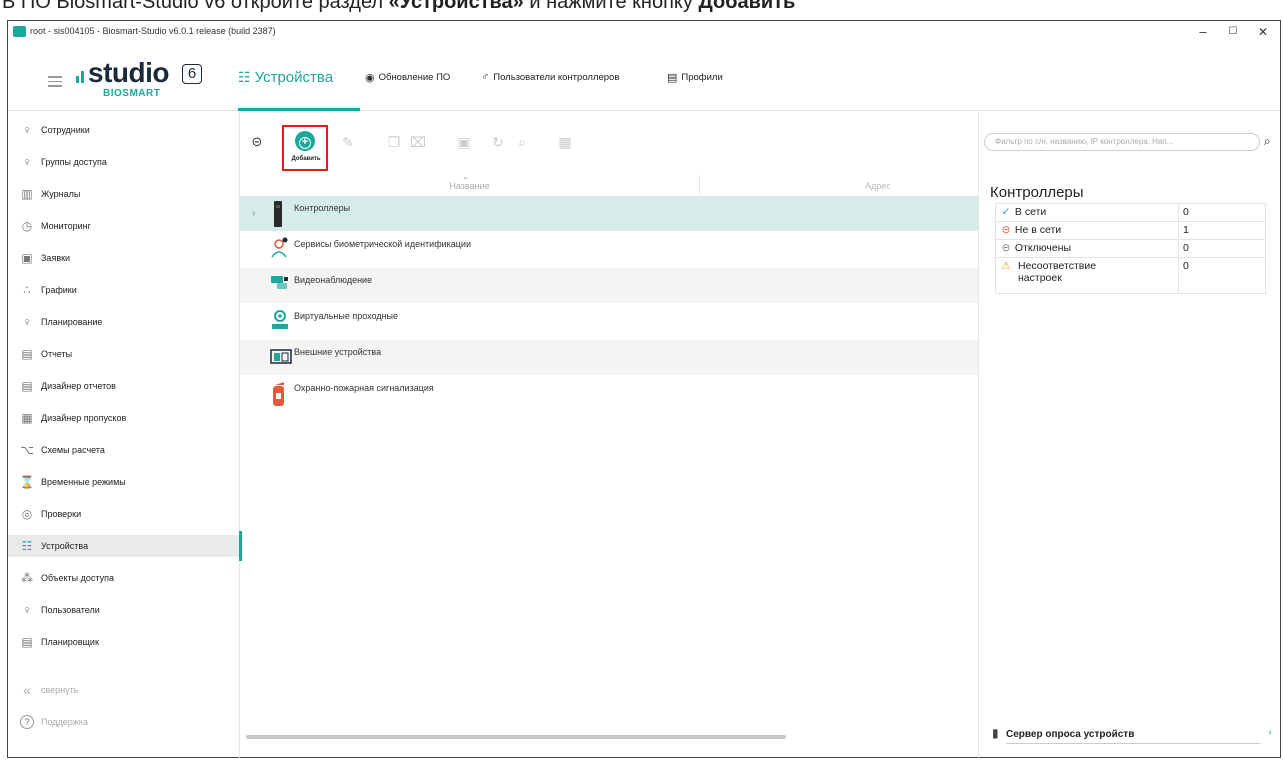 This screenshot has width=1283, height=760. Describe the element at coordinates (878, 186) in the screenshot. I see `column-address-header: Адрес` at that location.